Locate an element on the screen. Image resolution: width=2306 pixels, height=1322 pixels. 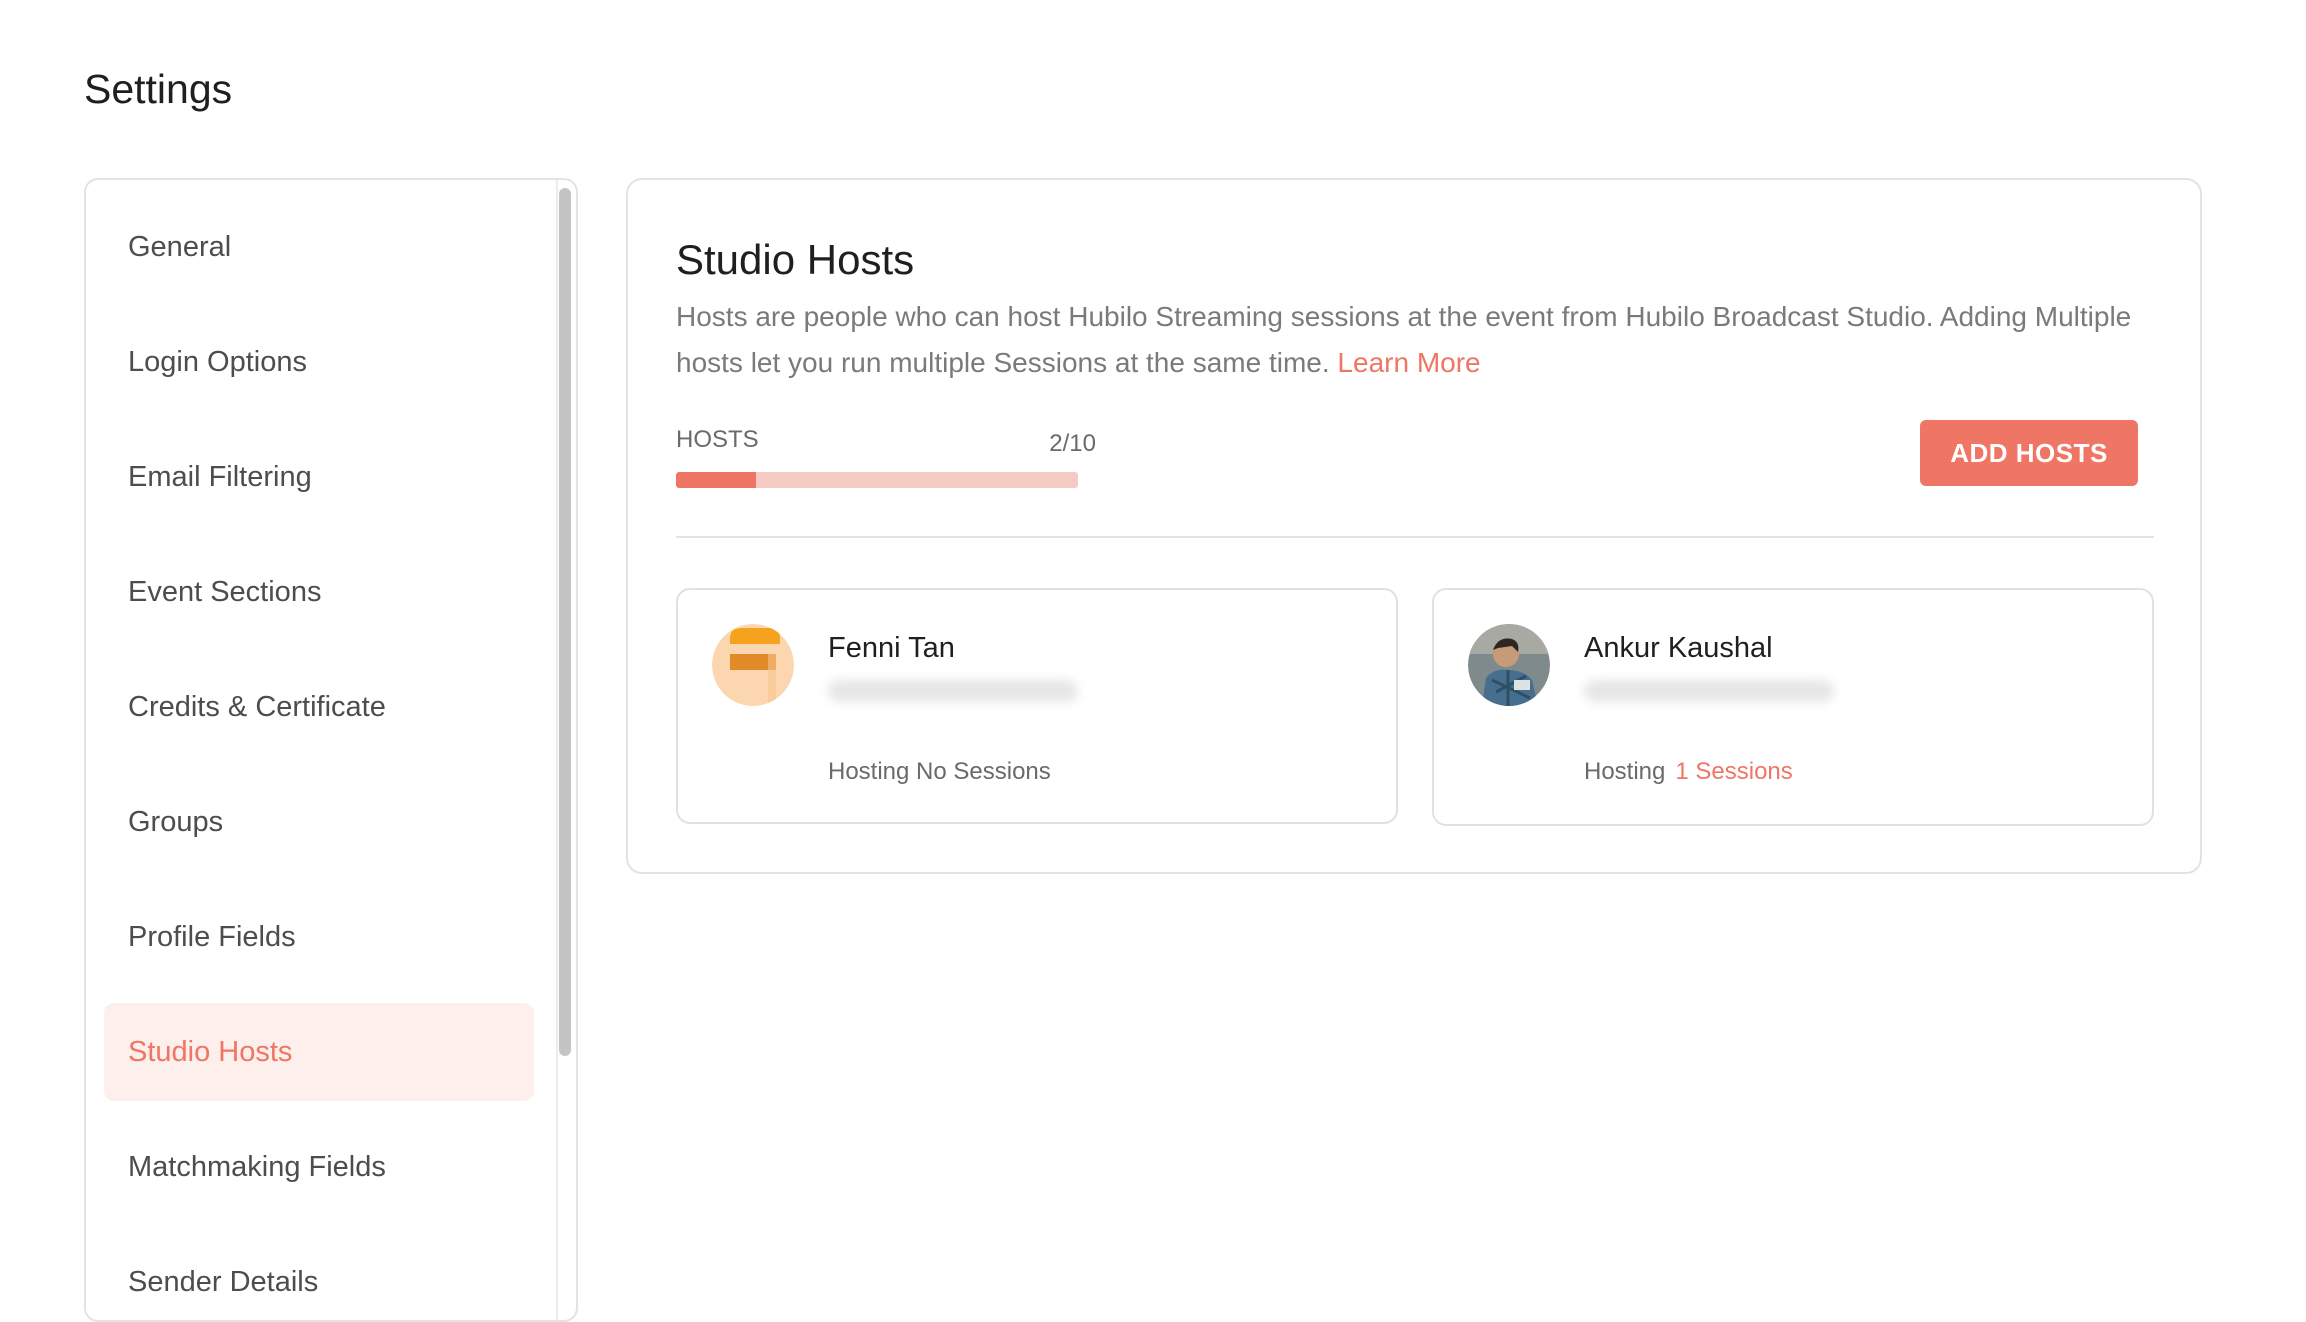
section-title: Studio Hosts is located at coordinates (795, 259).